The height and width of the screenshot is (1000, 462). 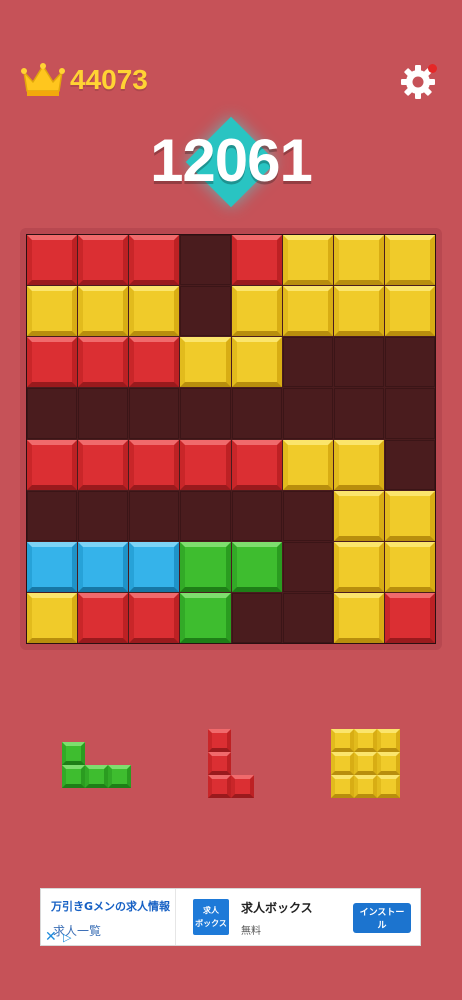 I want to click on bottom-nav-area, so click(x=231, y=985).